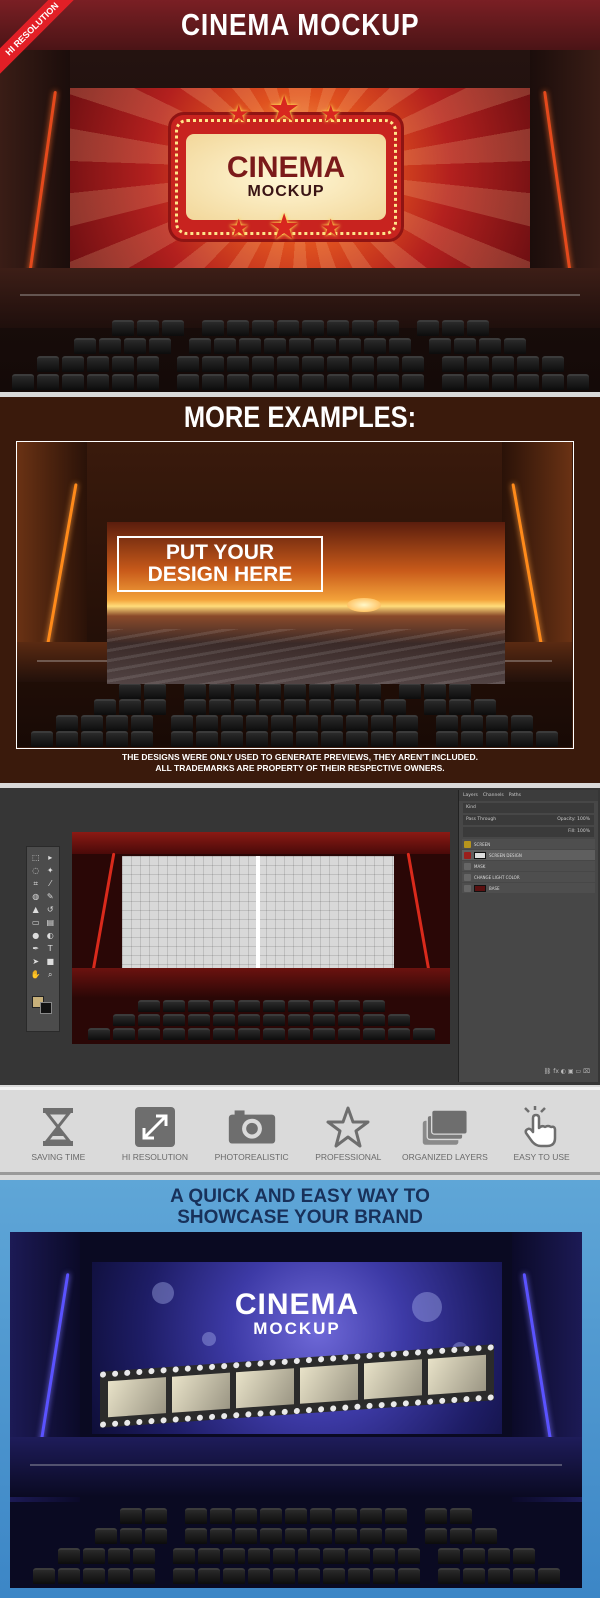 Image resolution: width=600 pixels, height=1598 pixels. Describe the element at coordinates (493, 795) in the screenshot. I see `tab-channels: Channels` at that location.